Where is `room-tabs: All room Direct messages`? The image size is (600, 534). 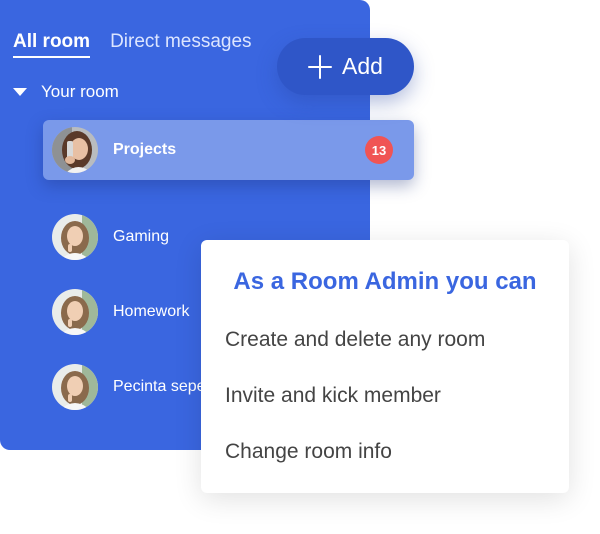 room-tabs: All room Direct messages is located at coordinates (132, 44).